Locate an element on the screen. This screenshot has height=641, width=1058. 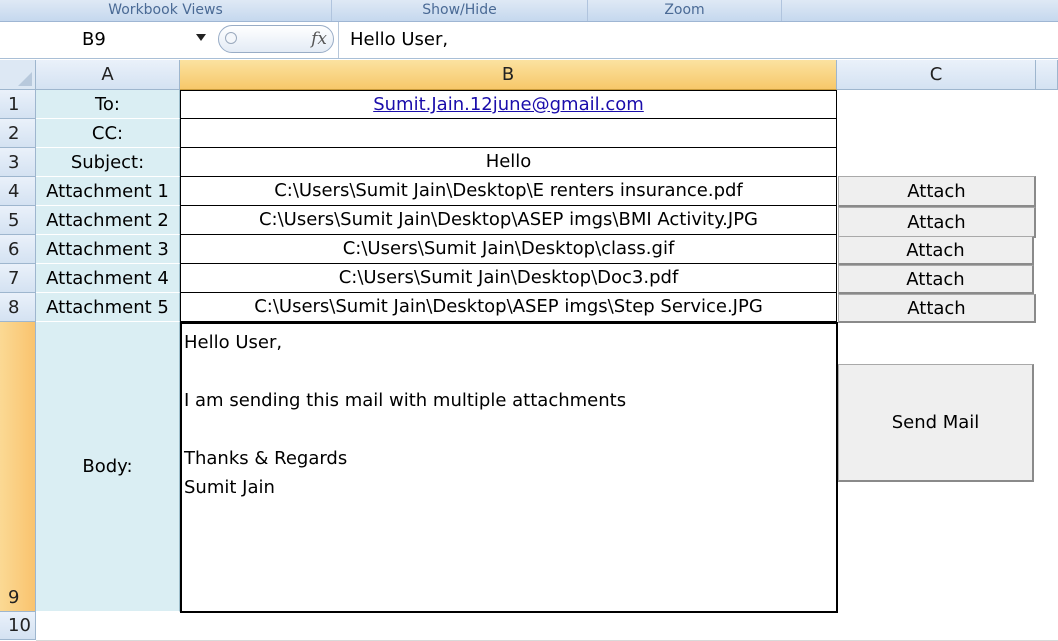
label-subject: Subject: is located at coordinates (108, 162).